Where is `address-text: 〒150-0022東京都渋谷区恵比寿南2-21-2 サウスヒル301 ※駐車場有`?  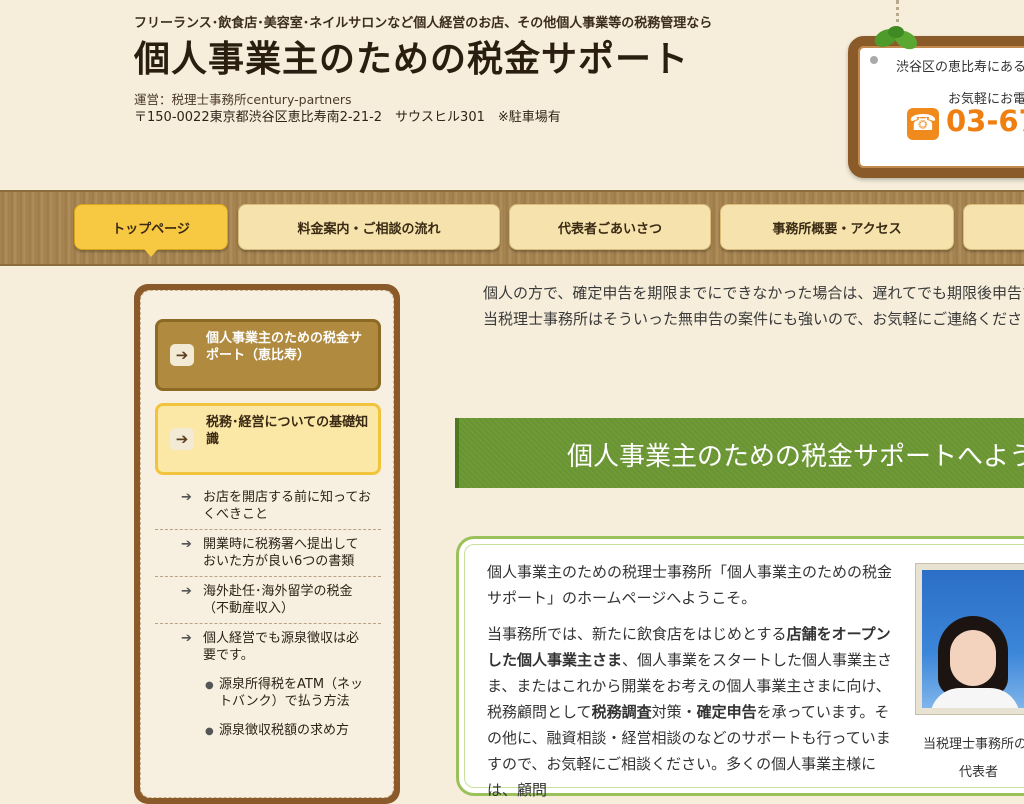
address-text: 〒150-0022東京都渋谷区恵比寿南2-21-2 サウスヒル301 ※駐車場有 is located at coordinates (347, 117).